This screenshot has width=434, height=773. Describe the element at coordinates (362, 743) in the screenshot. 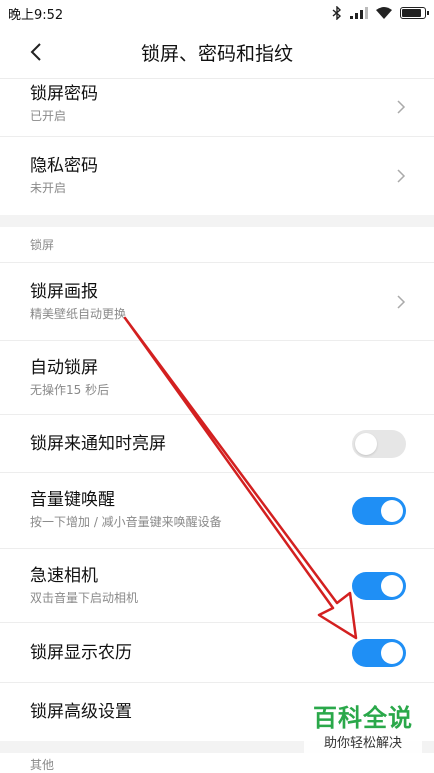

I see `watermark-sub-text: 助你轻松解决` at that location.